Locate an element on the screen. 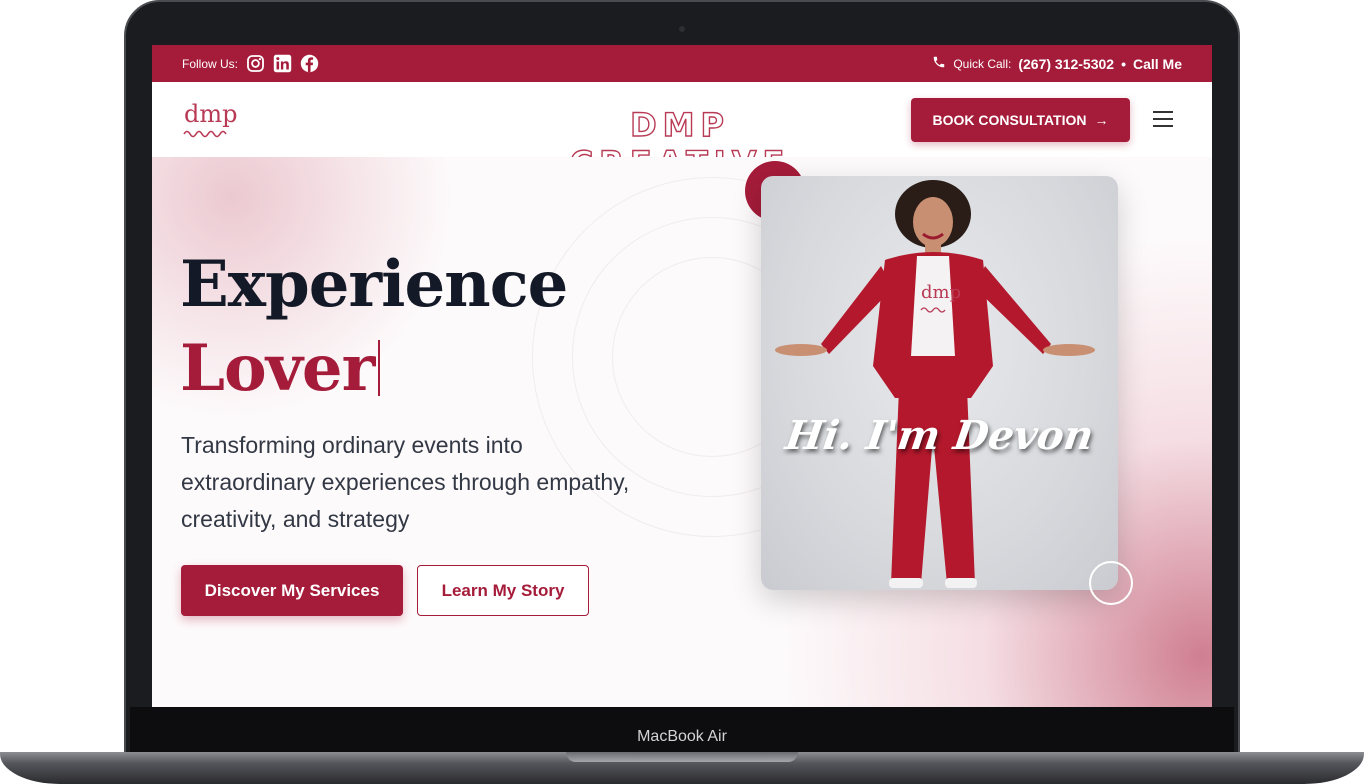 The width and height of the screenshot is (1364, 784). devon-portrait: dmp Hi. I'm Devon is located at coordinates (939, 383).